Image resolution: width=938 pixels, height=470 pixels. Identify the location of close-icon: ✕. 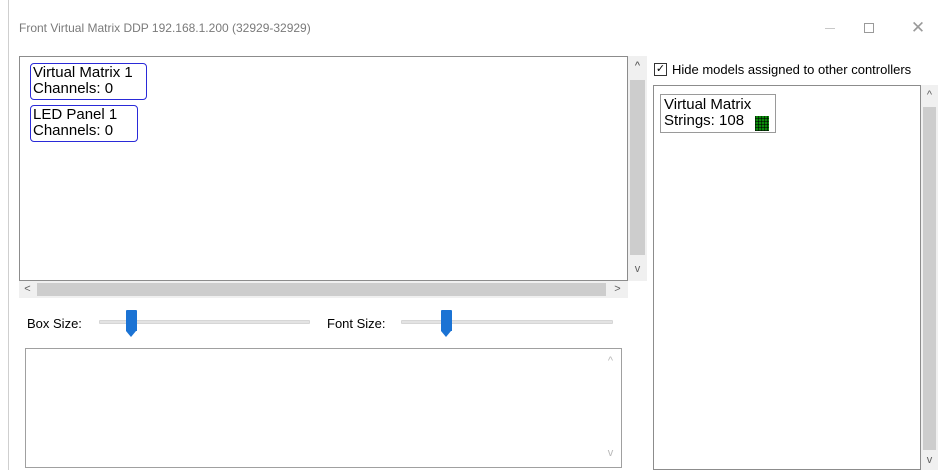
(918, 27).